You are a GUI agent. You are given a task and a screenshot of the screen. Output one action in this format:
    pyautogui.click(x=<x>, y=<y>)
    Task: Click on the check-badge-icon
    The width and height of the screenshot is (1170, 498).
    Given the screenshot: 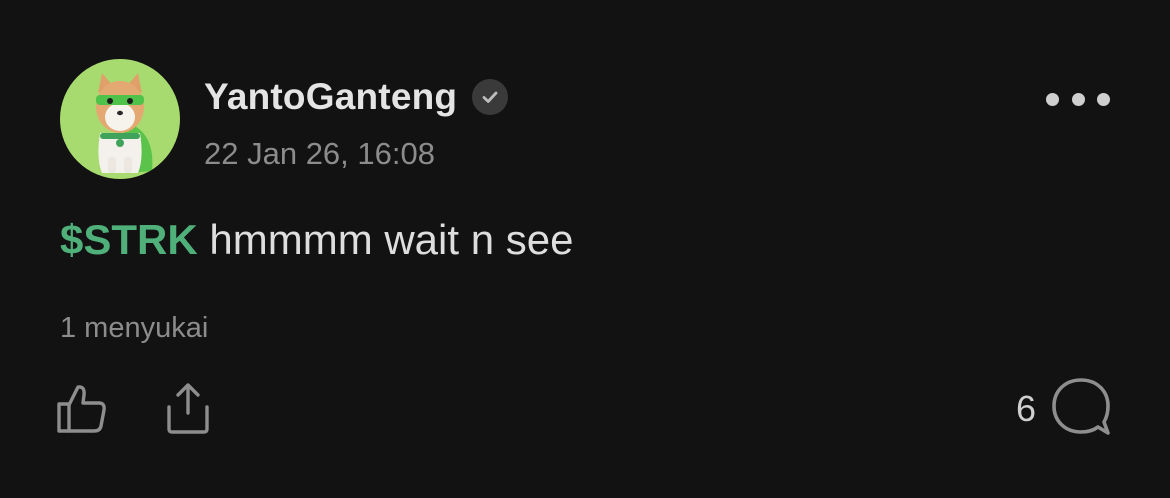 What is the action you would take?
    pyautogui.click(x=490, y=97)
    